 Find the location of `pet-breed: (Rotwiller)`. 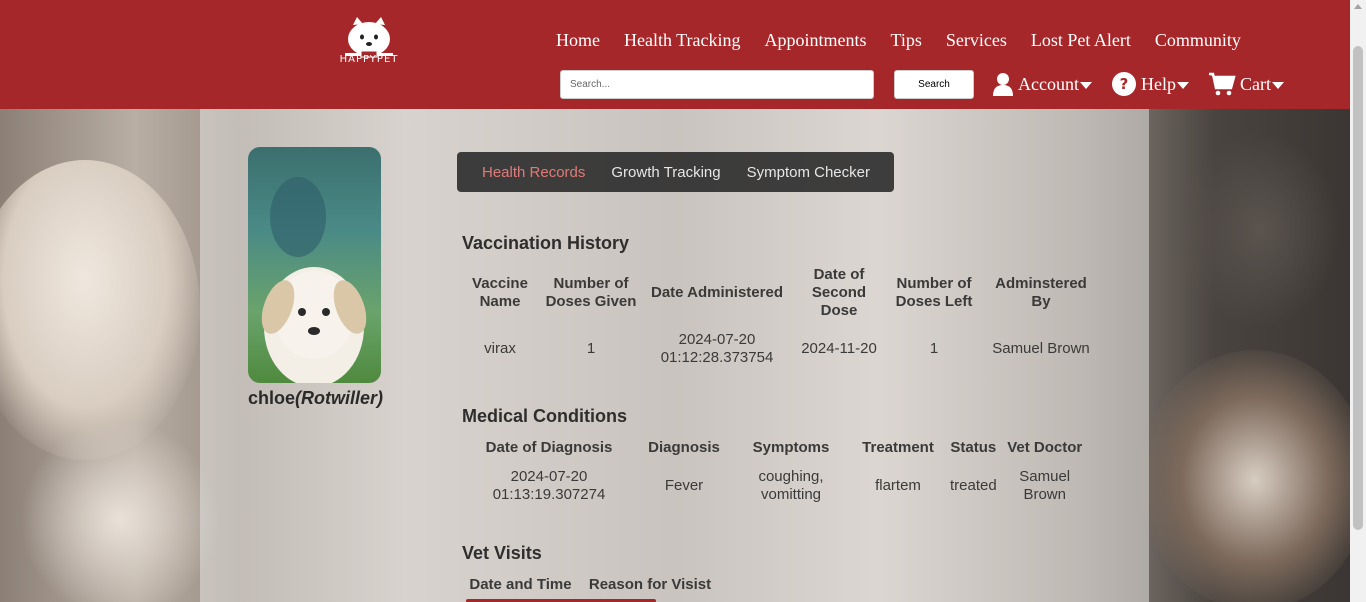

pet-breed: (Rotwiller) is located at coordinates (339, 398).